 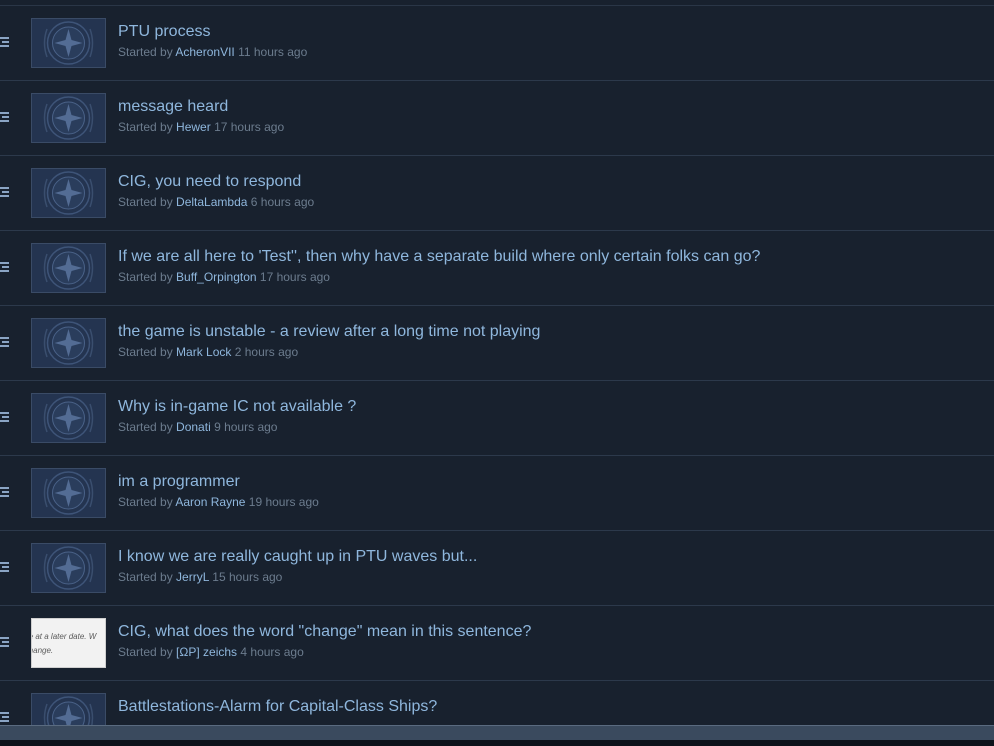 What do you see at coordinates (192, 577) in the screenshot?
I see `author-link: JerryL` at bounding box center [192, 577].